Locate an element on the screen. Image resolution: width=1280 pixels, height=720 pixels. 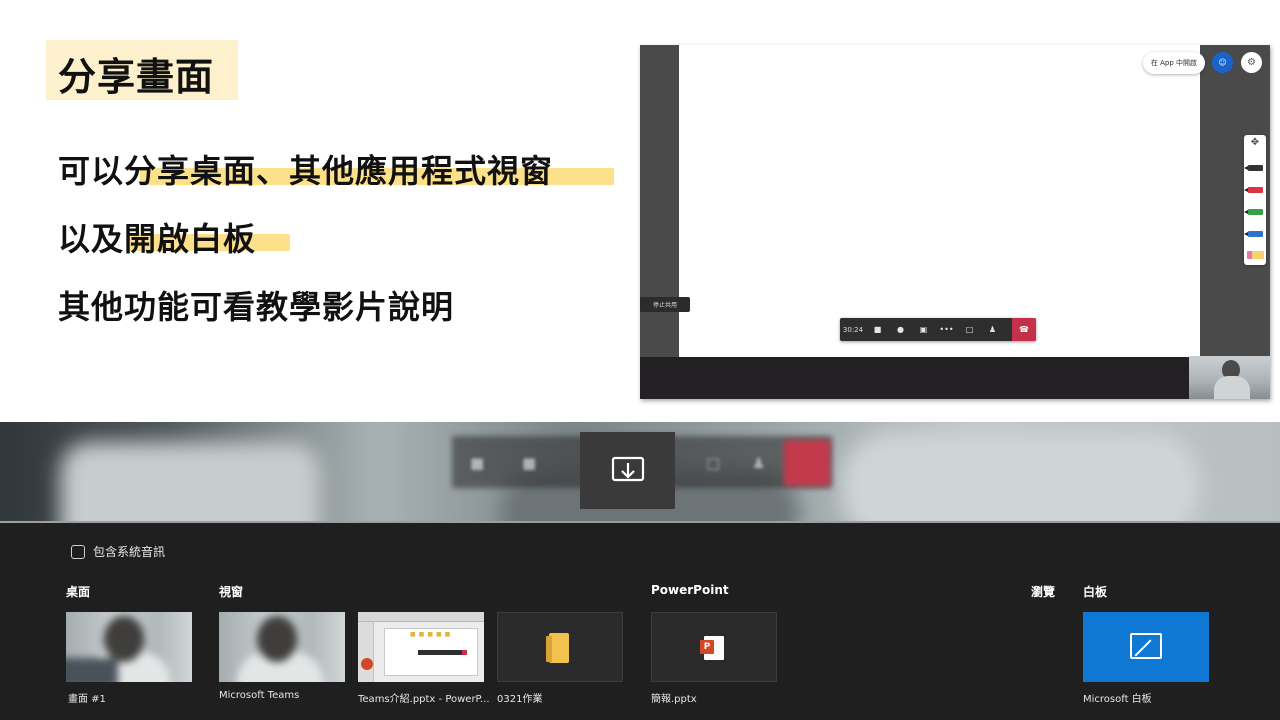
teams-window-preview is located at coordinates (282, 647).